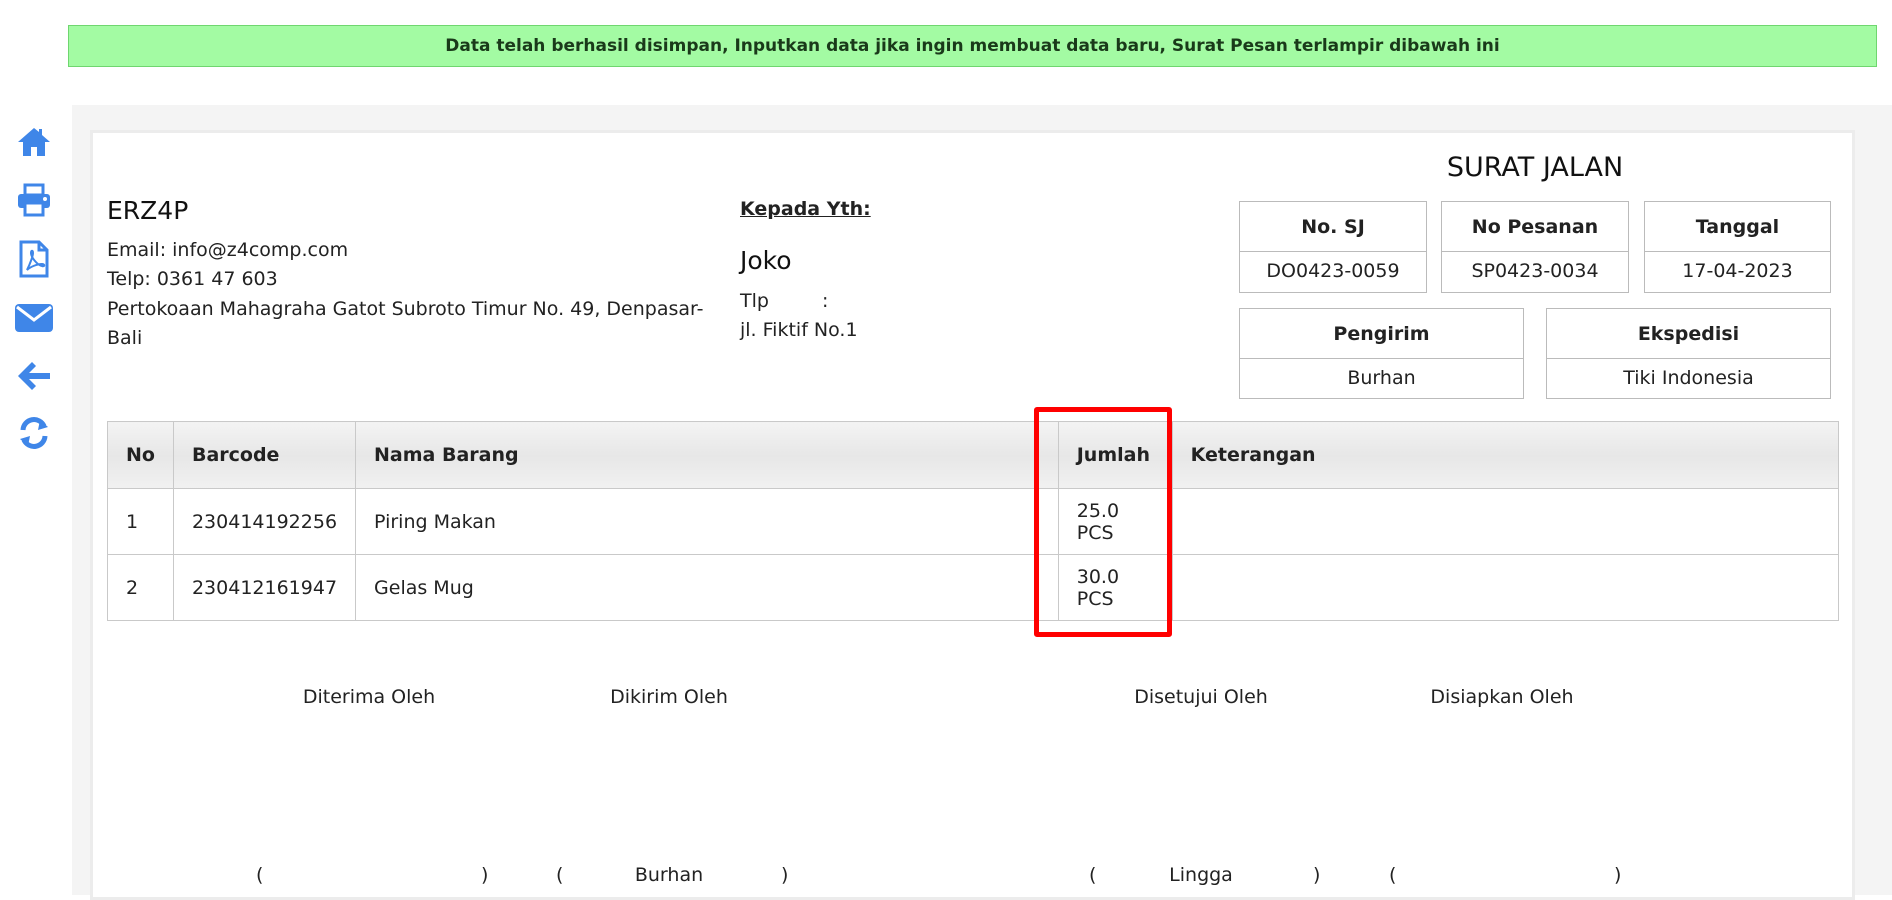 Image resolution: width=1892 pixels, height=900 pixels. Describe the element at coordinates (1115, 521) in the screenshot. I see `cell-jumlah: 25.0 PCS` at that location.